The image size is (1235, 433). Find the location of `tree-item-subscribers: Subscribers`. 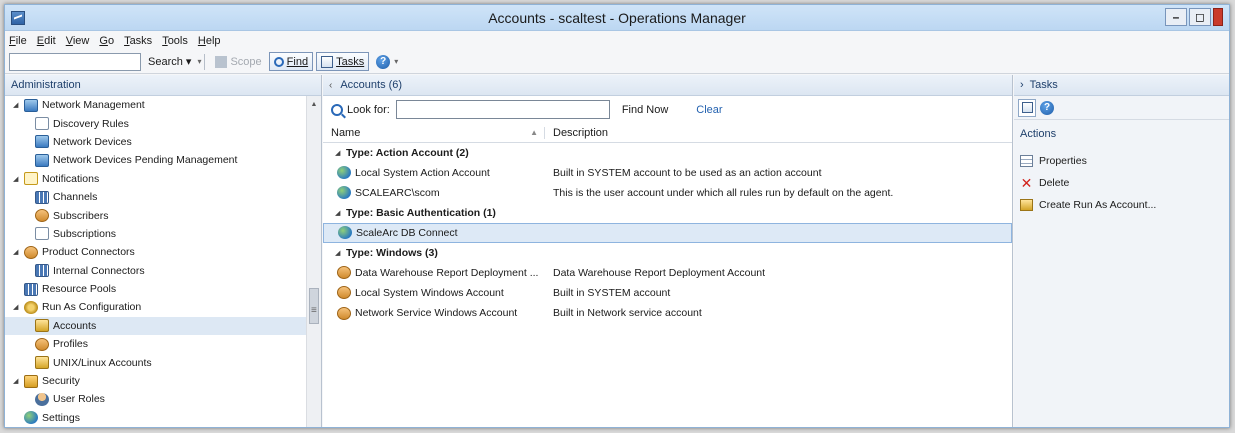

tree-item-subscribers: Subscribers is located at coordinates (155, 215).